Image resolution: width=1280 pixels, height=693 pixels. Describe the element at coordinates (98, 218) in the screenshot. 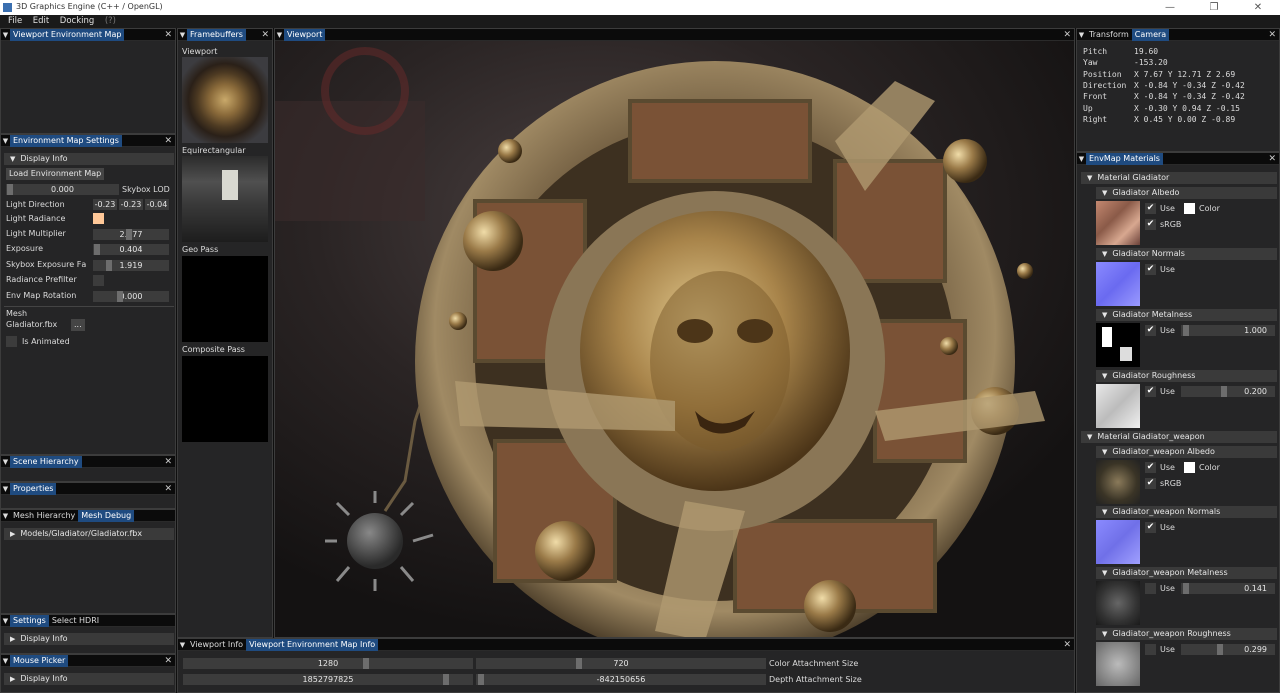

I see `light-radiance-color-swatch` at that location.